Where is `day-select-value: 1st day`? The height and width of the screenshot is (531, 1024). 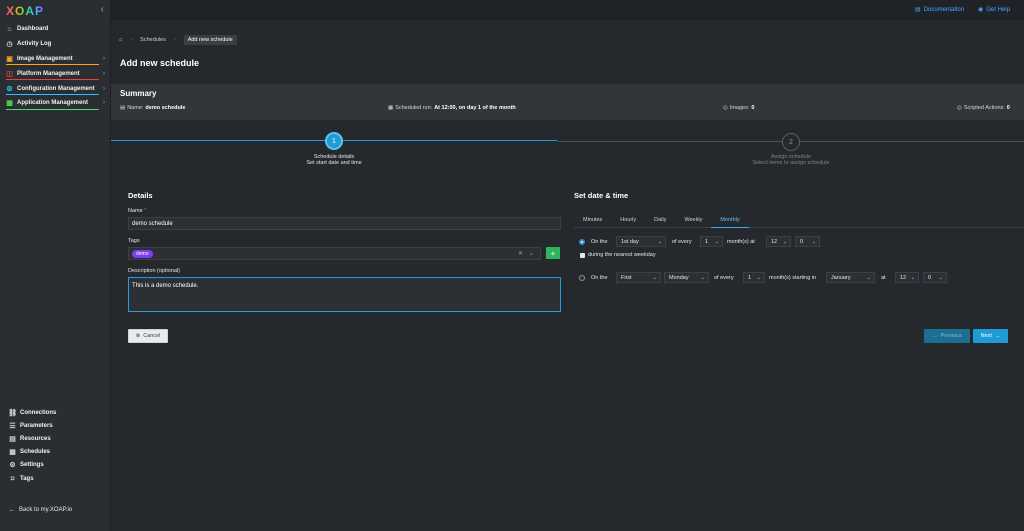
day-select-value: 1st day is located at coordinates (630, 241).